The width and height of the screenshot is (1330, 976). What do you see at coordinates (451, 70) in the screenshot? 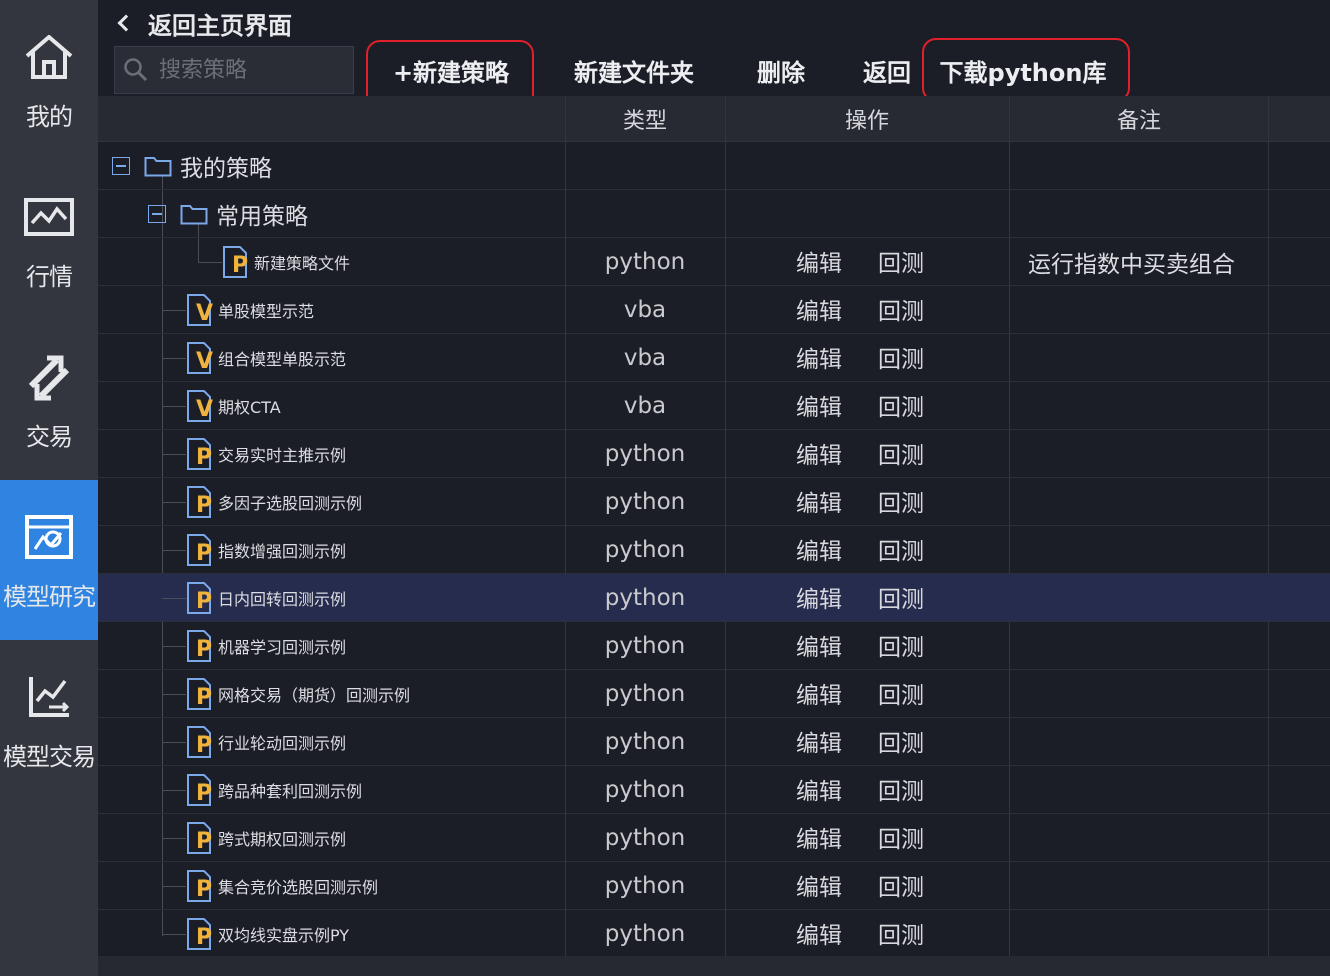
I see `new-strategy-button: +新建策略` at bounding box center [451, 70].